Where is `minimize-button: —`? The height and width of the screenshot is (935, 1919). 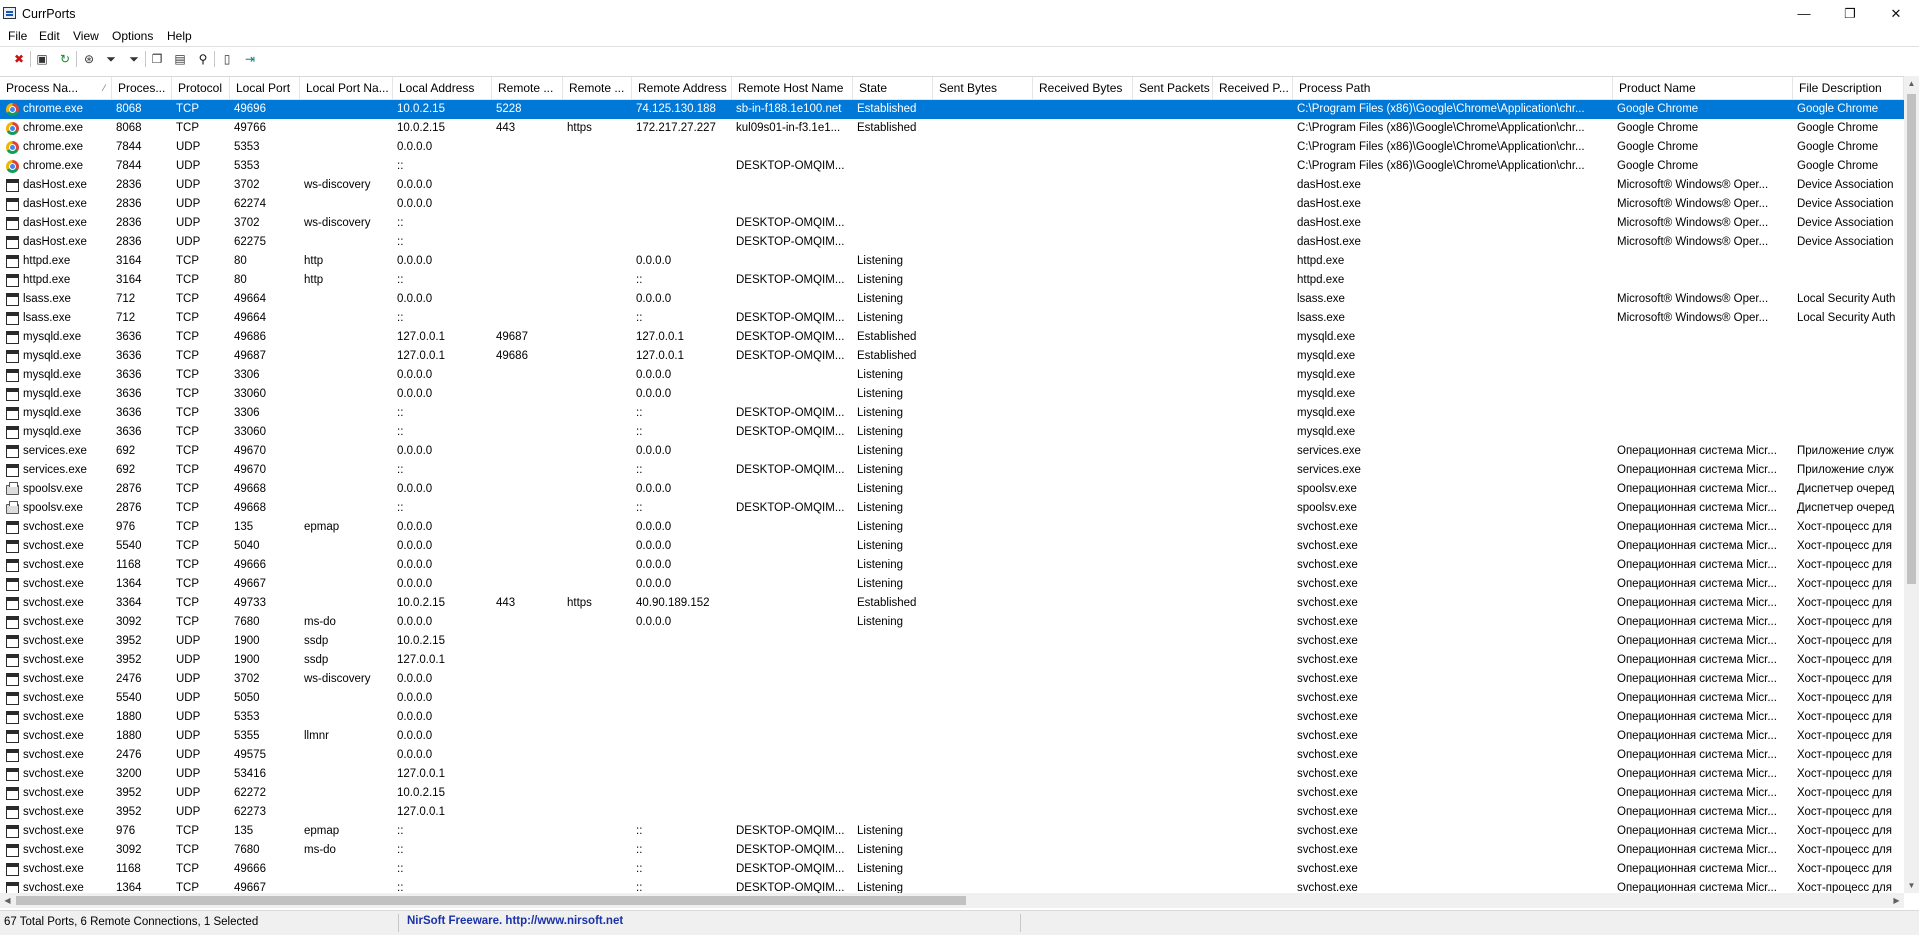
minimize-button: — is located at coordinates (1804, 14).